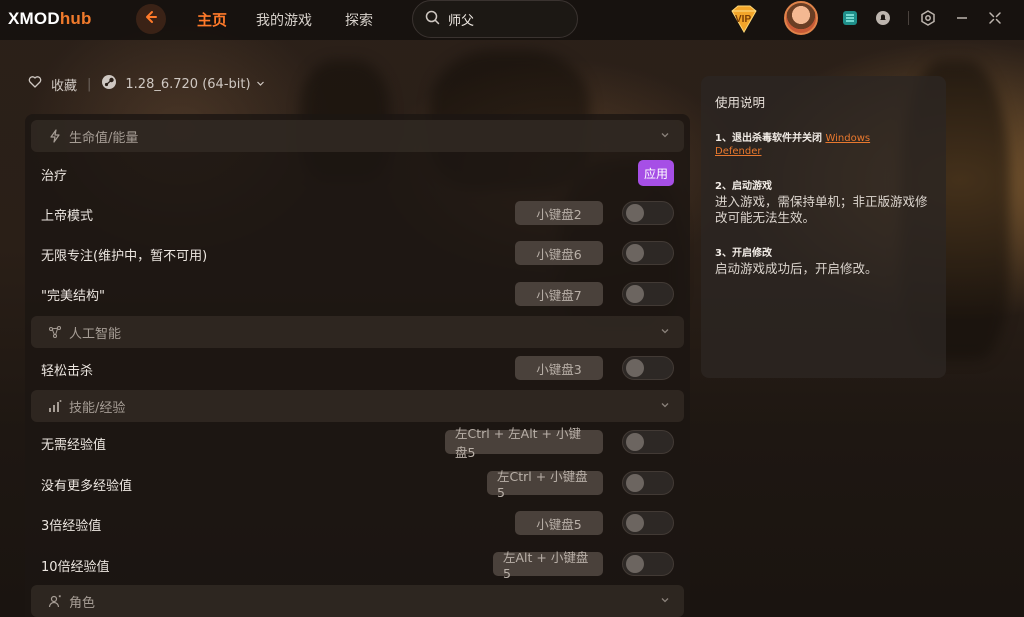  Describe the element at coordinates (796, 268) in the screenshot. I see `step-3-text: 启动游戏成功后，开启修改。` at that location.